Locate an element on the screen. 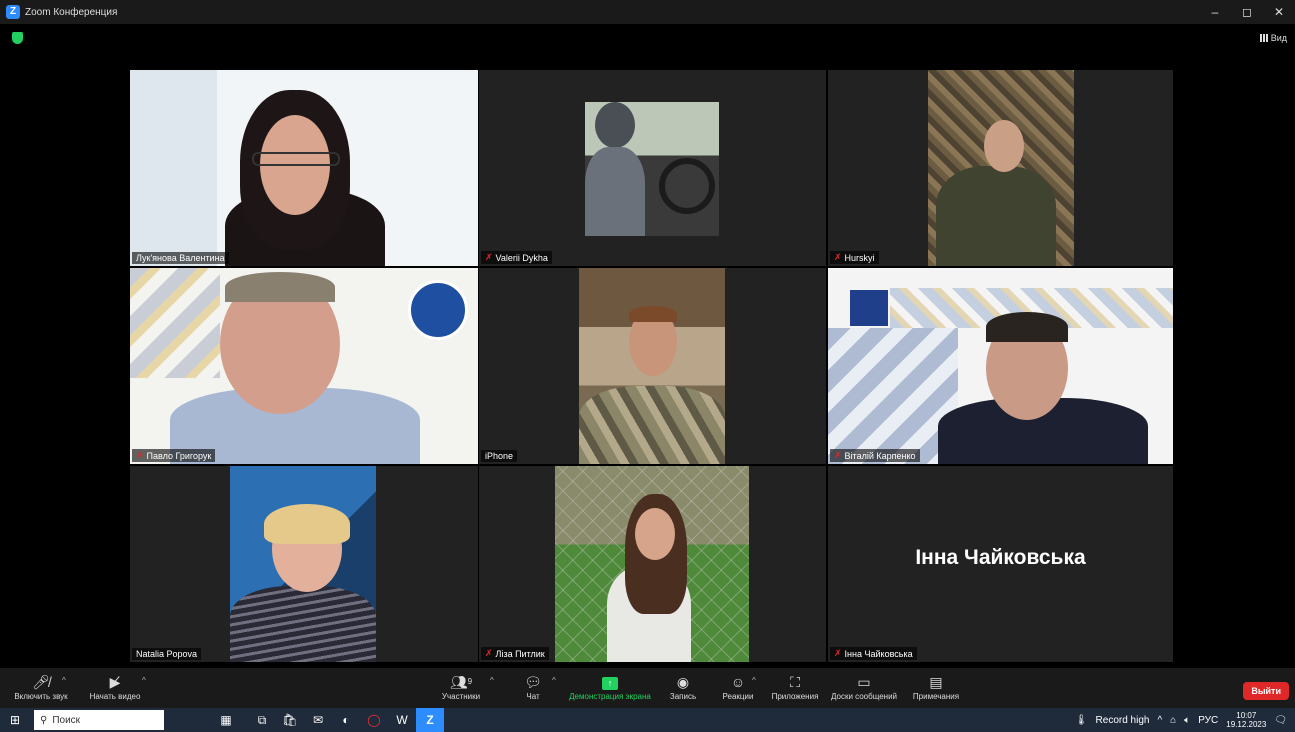 The height and width of the screenshot is (732, 1295). participants-icon: 👥︎9 is located at coordinates (461, 682).